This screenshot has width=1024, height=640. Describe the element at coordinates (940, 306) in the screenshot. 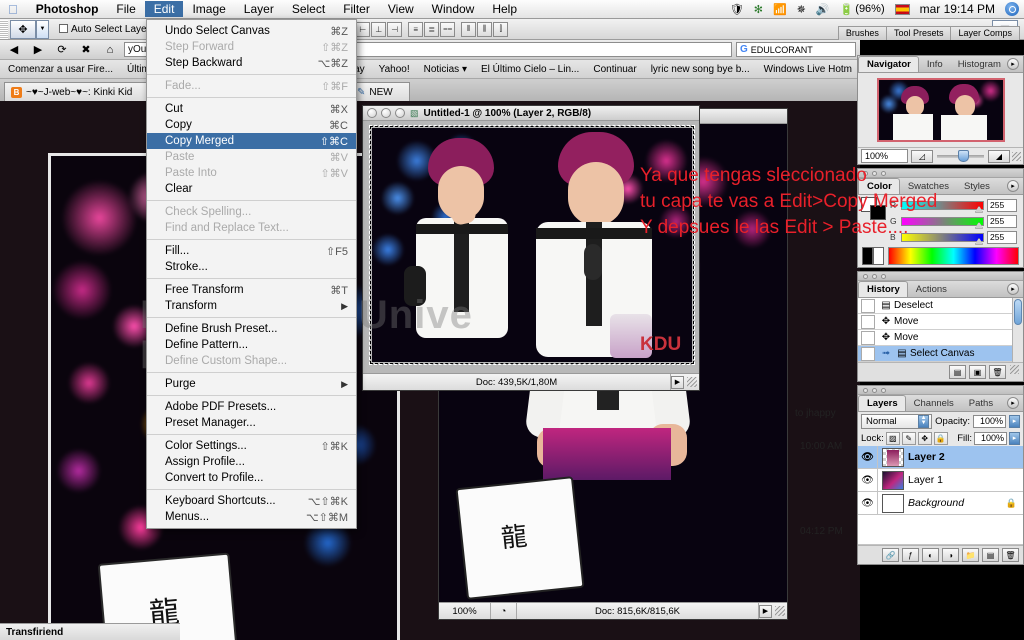

I see `history-state: ▤ Deselect` at that location.